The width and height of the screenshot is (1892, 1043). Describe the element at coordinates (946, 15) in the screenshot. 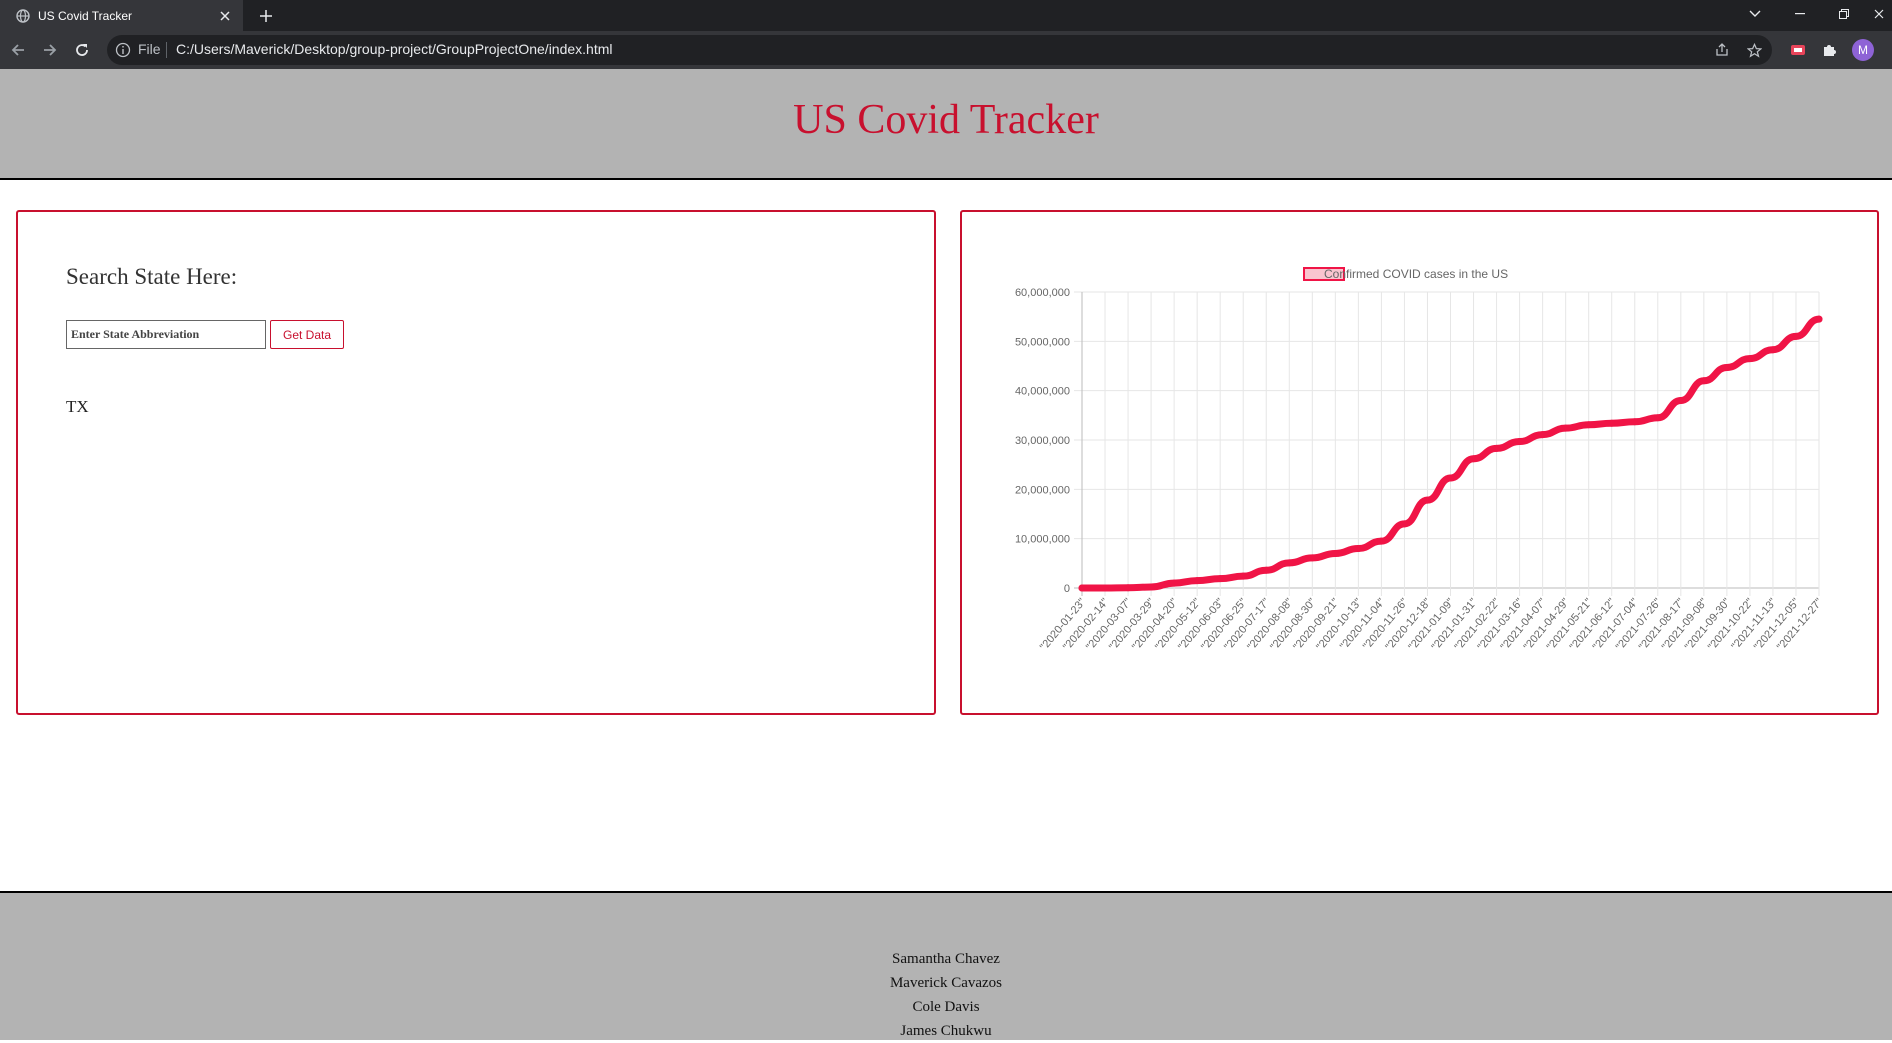

I see `browser-tab-strip: US Covid Tracker` at that location.